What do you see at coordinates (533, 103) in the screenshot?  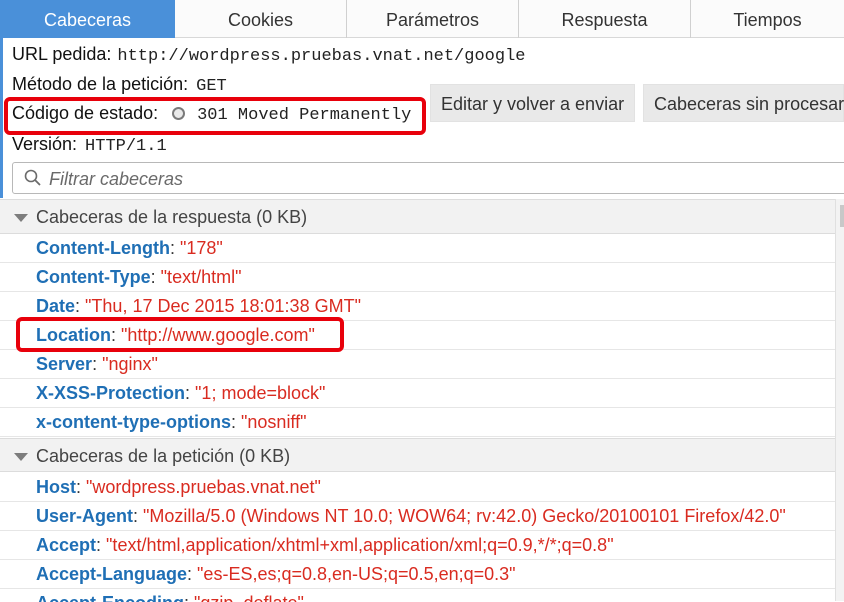 I see `edit-resend-button: Editar y volver a enviar` at bounding box center [533, 103].